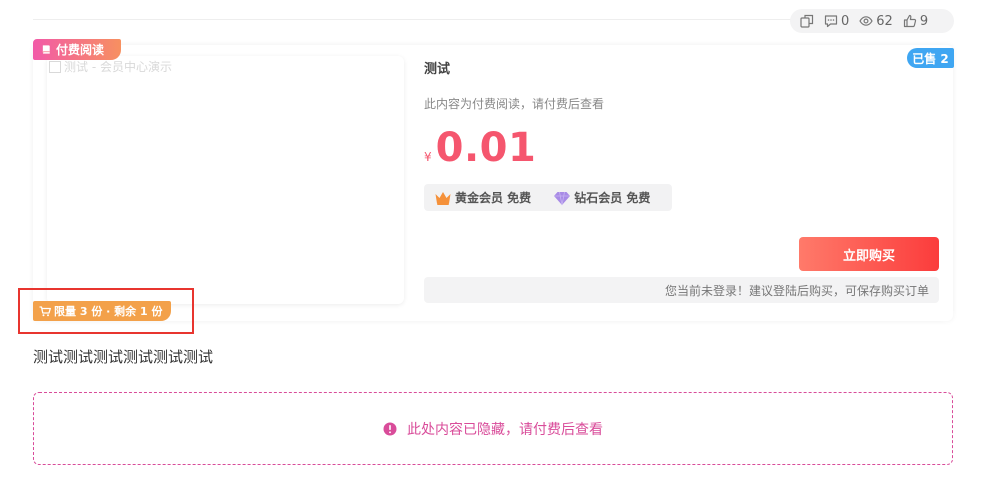  Describe the element at coordinates (845, 21) in the screenshot. I see `comment-count: 0` at that location.